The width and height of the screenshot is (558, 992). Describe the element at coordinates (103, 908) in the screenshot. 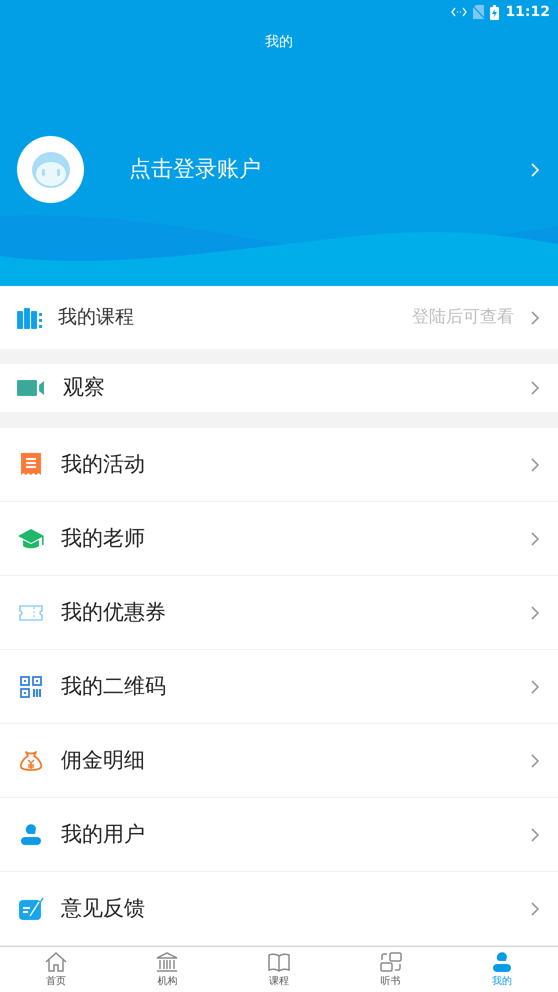

I see `menu-label: 意见反馈` at that location.